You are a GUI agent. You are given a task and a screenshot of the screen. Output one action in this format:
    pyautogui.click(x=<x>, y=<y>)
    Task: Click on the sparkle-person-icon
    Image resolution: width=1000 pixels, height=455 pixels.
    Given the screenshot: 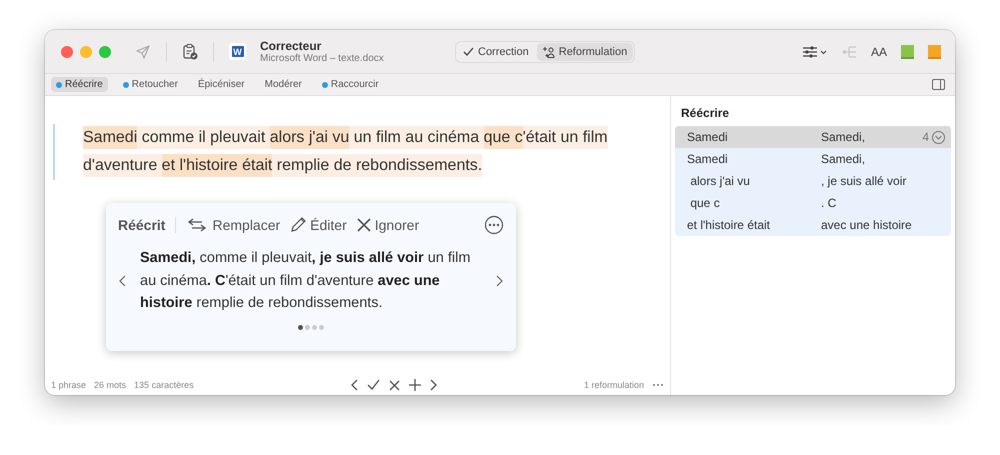 What is the action you would take?
    pyautogui.click(x=548, y=52)
    